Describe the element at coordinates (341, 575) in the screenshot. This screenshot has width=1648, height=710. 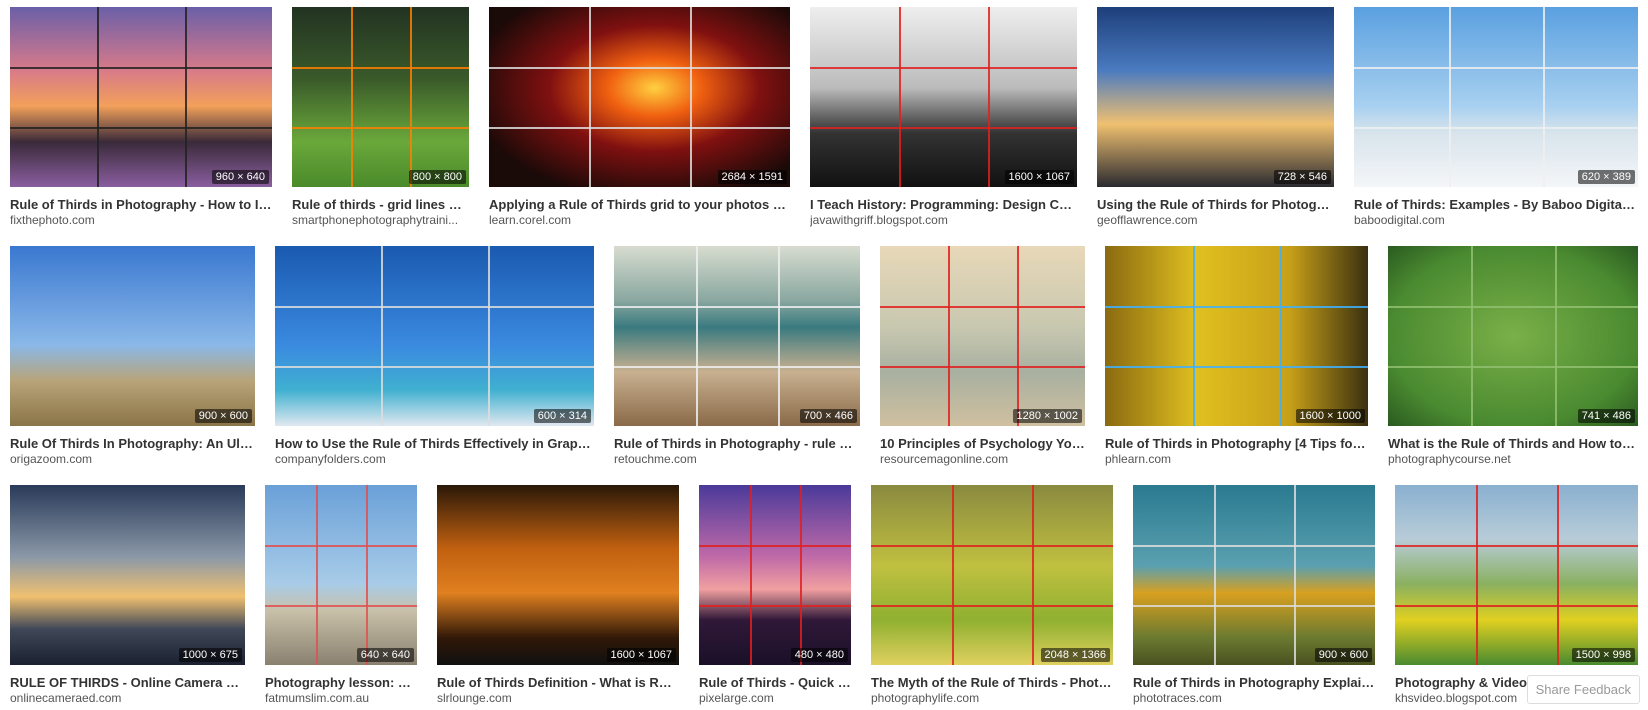
I see `thumbnail: 640 × 640` at that location.